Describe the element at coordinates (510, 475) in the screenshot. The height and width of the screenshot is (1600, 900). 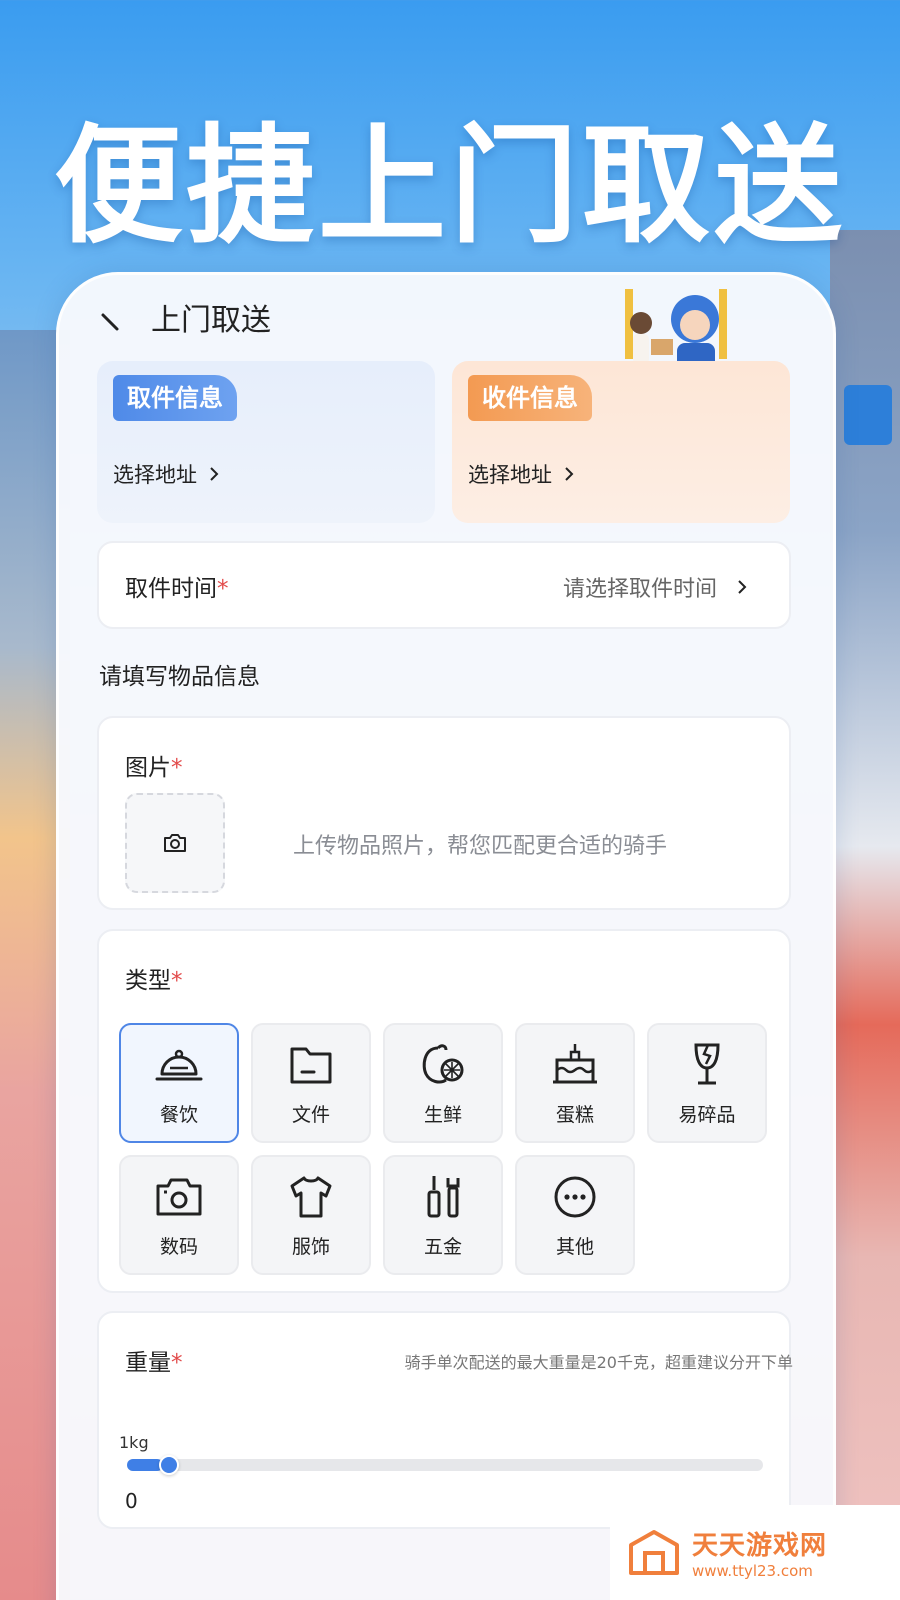
I see `dropoff-select-label: 选择地址` at that location.